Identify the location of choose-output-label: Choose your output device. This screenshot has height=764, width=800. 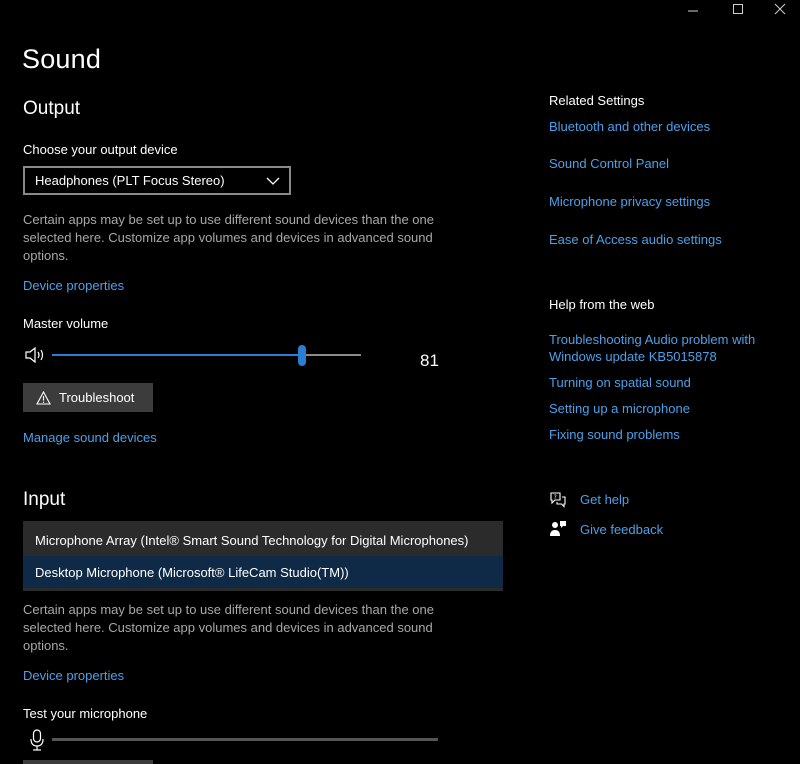
(100, 149).